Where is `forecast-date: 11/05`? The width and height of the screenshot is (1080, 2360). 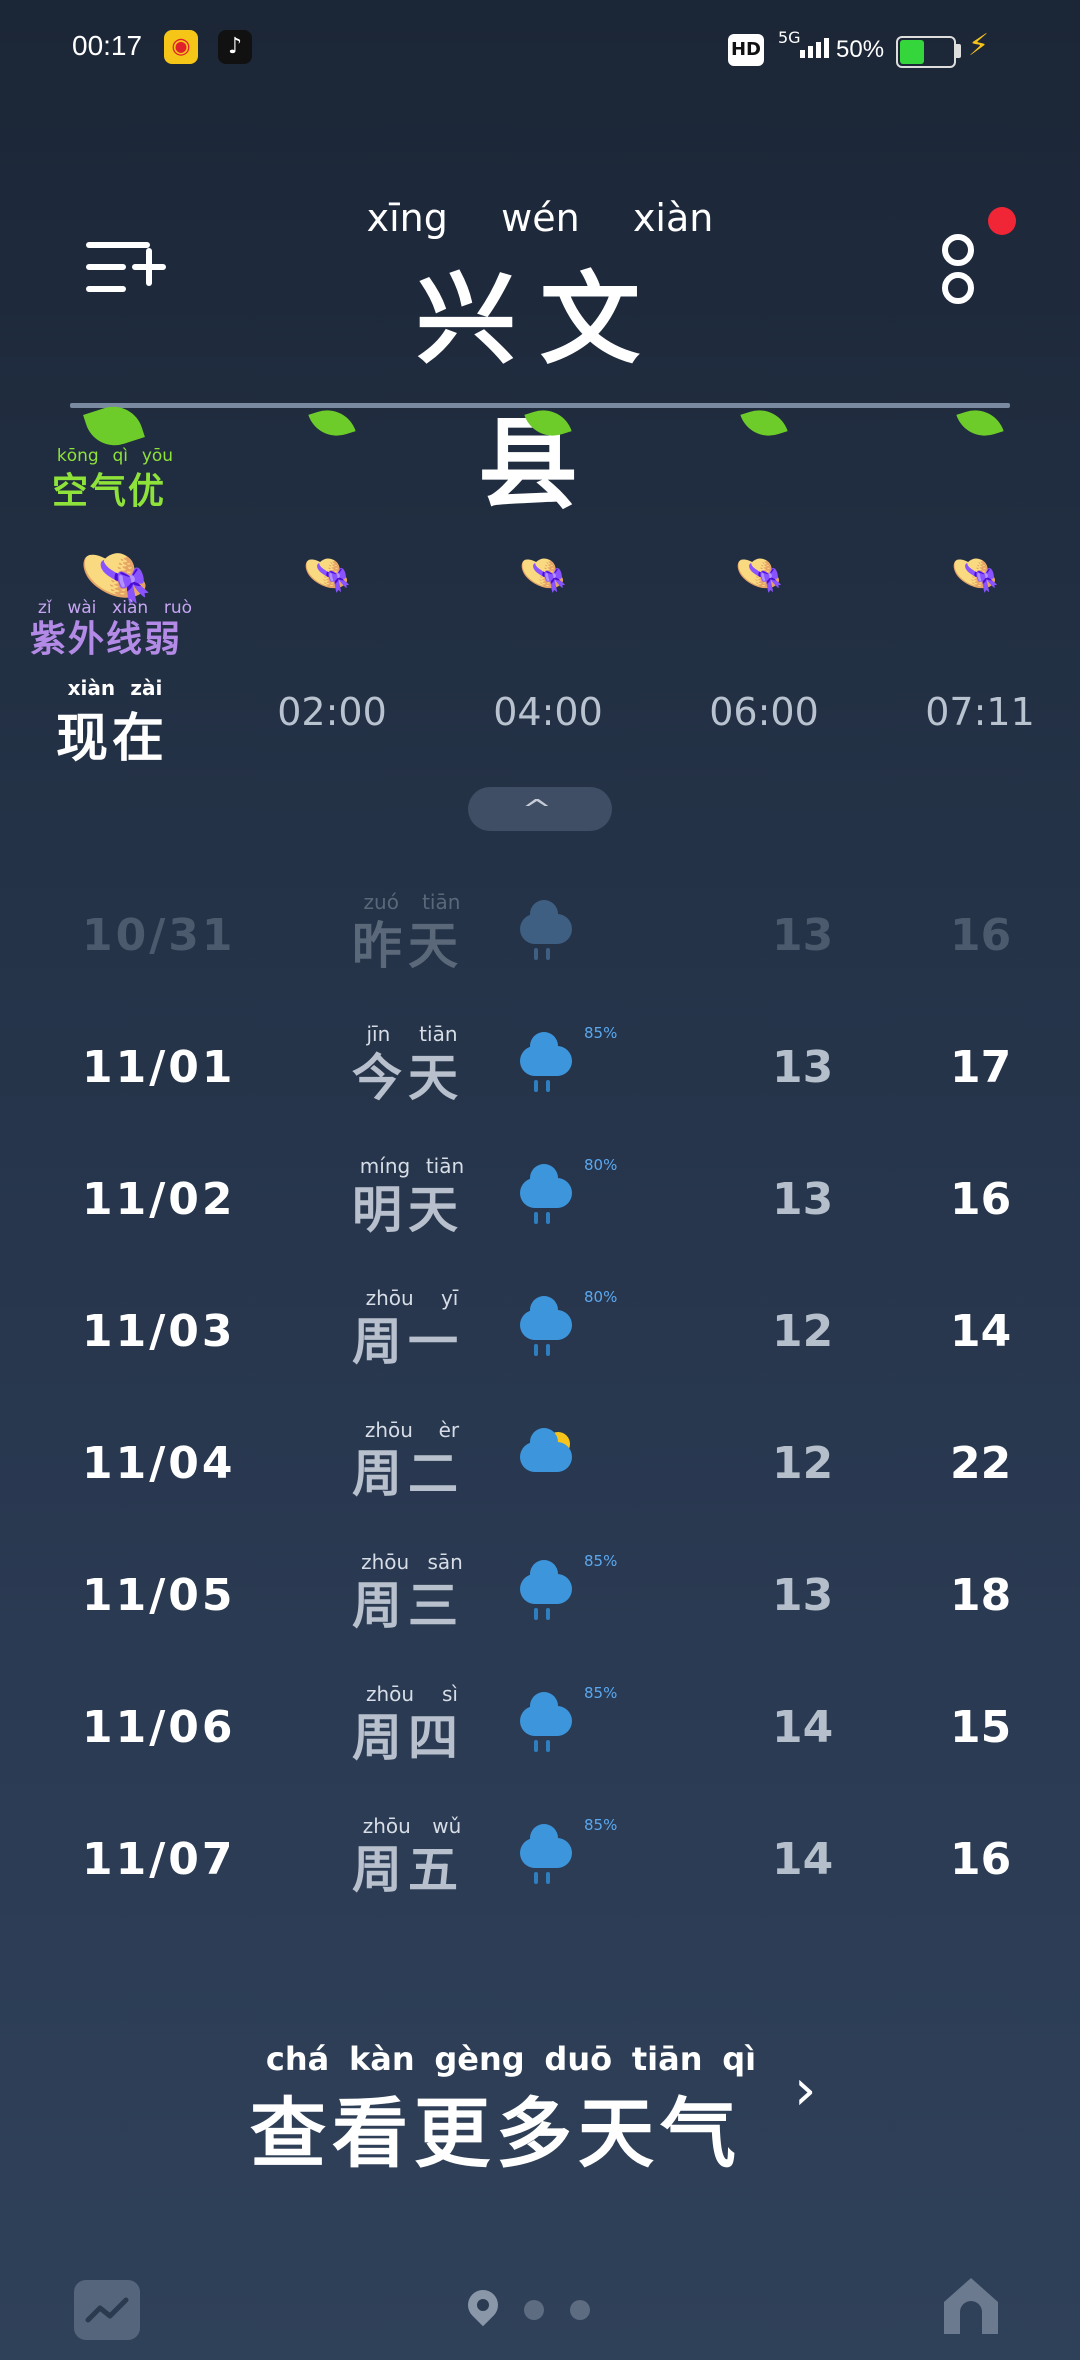
forecast-date: 11/05 is located at coordinates (159, 1595).